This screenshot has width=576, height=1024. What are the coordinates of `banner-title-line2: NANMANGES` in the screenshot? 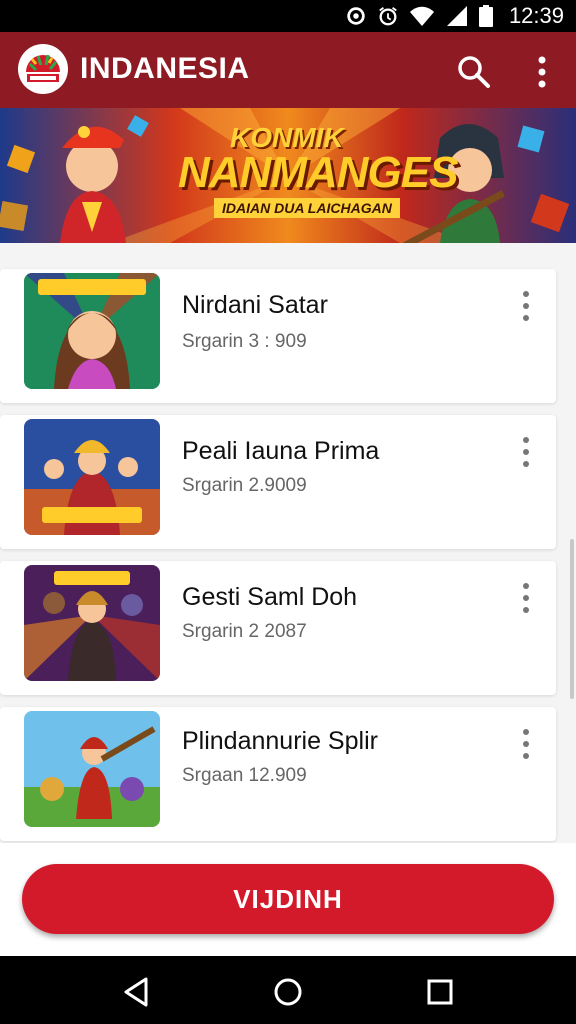 It's located at (318, 172).